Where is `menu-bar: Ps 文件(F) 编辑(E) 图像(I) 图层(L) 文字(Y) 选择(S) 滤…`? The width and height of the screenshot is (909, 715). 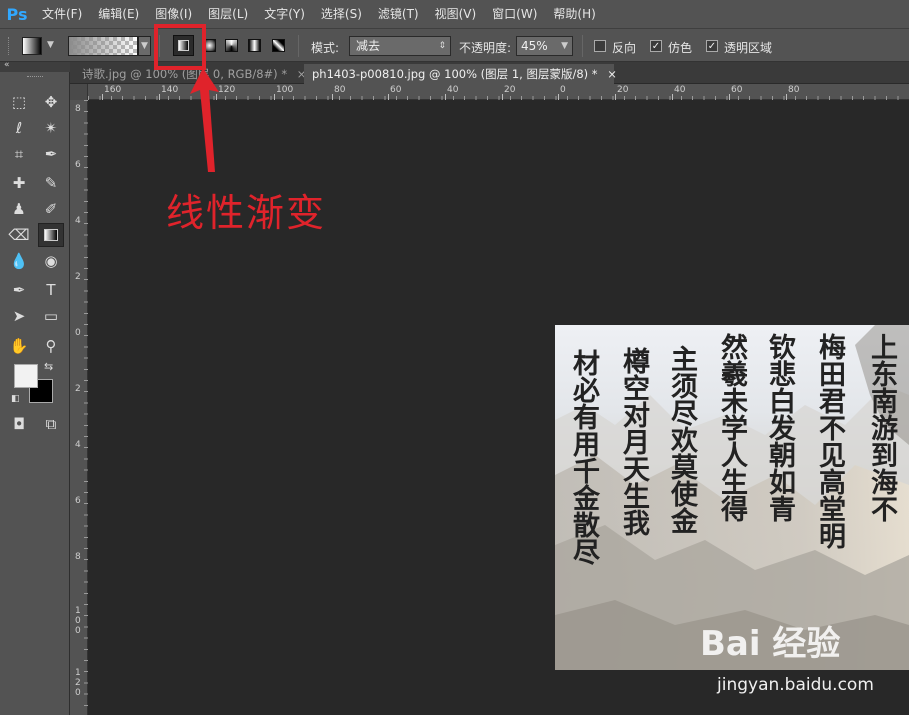
menu-bar: Ps 文件(F) 编辑(E) 图像(I) 图层(L) 文字(Y) 选择(S) 滤… is located at coordinates (454, 14).